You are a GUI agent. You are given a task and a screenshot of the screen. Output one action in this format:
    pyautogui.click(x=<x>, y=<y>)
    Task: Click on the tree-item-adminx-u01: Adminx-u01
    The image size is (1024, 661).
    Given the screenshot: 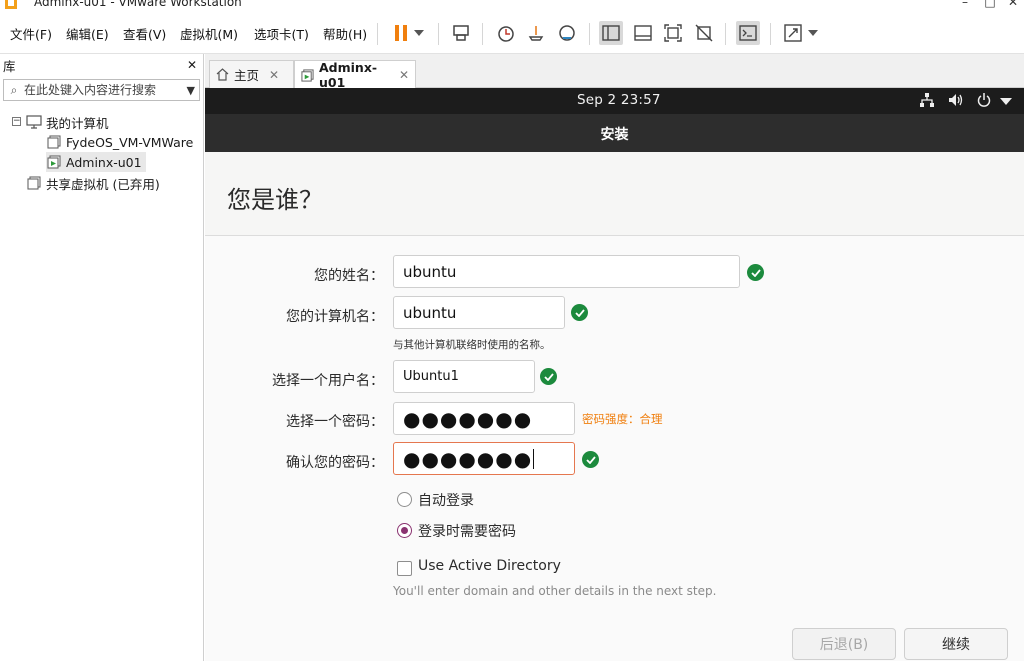 What is the action you would take?
    pyautogui.click(x=96, y=162)
    